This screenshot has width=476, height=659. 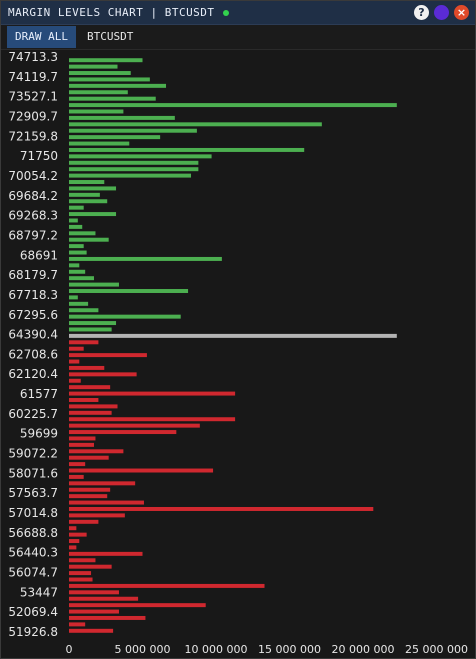 I want to click on y-axis-label: 61577, so click(x=39, y=394).